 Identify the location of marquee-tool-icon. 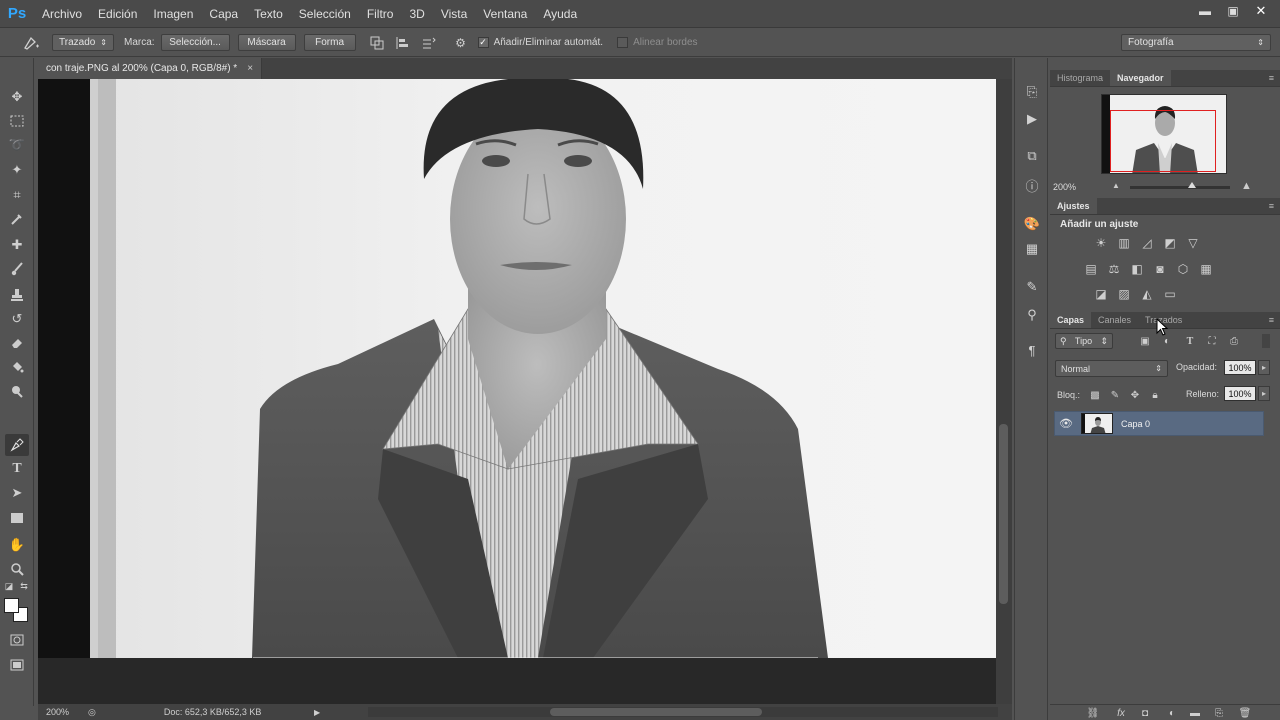
(17, 121).